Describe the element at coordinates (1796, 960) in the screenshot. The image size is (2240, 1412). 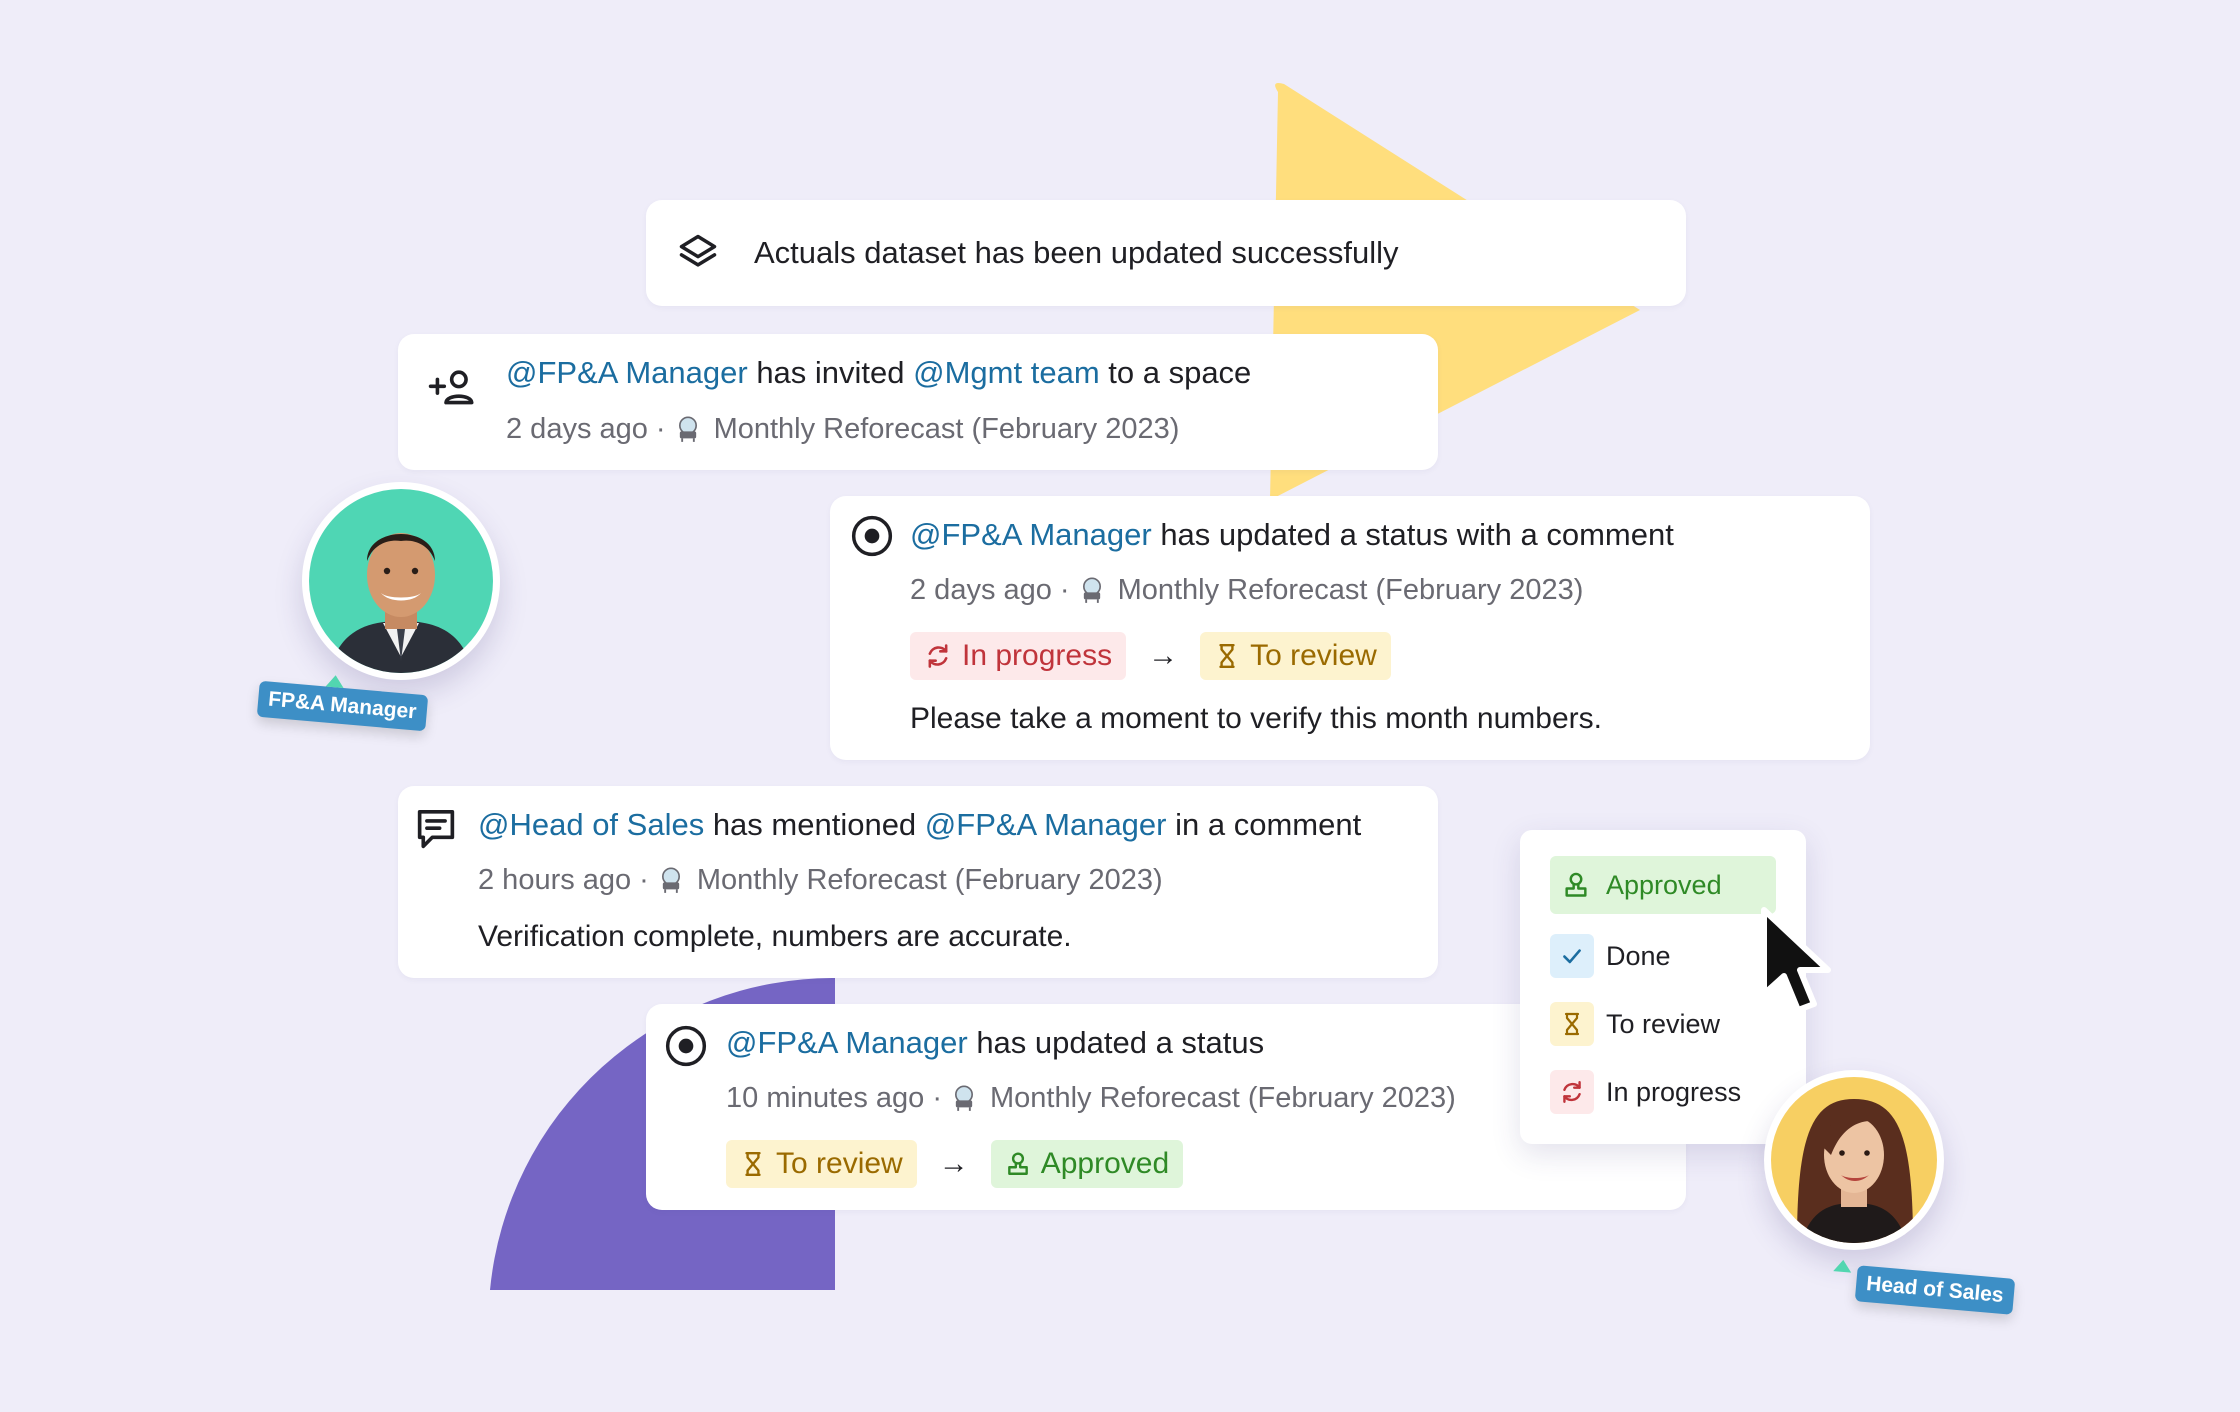
I see `mouse-cursor-icon` at that location.